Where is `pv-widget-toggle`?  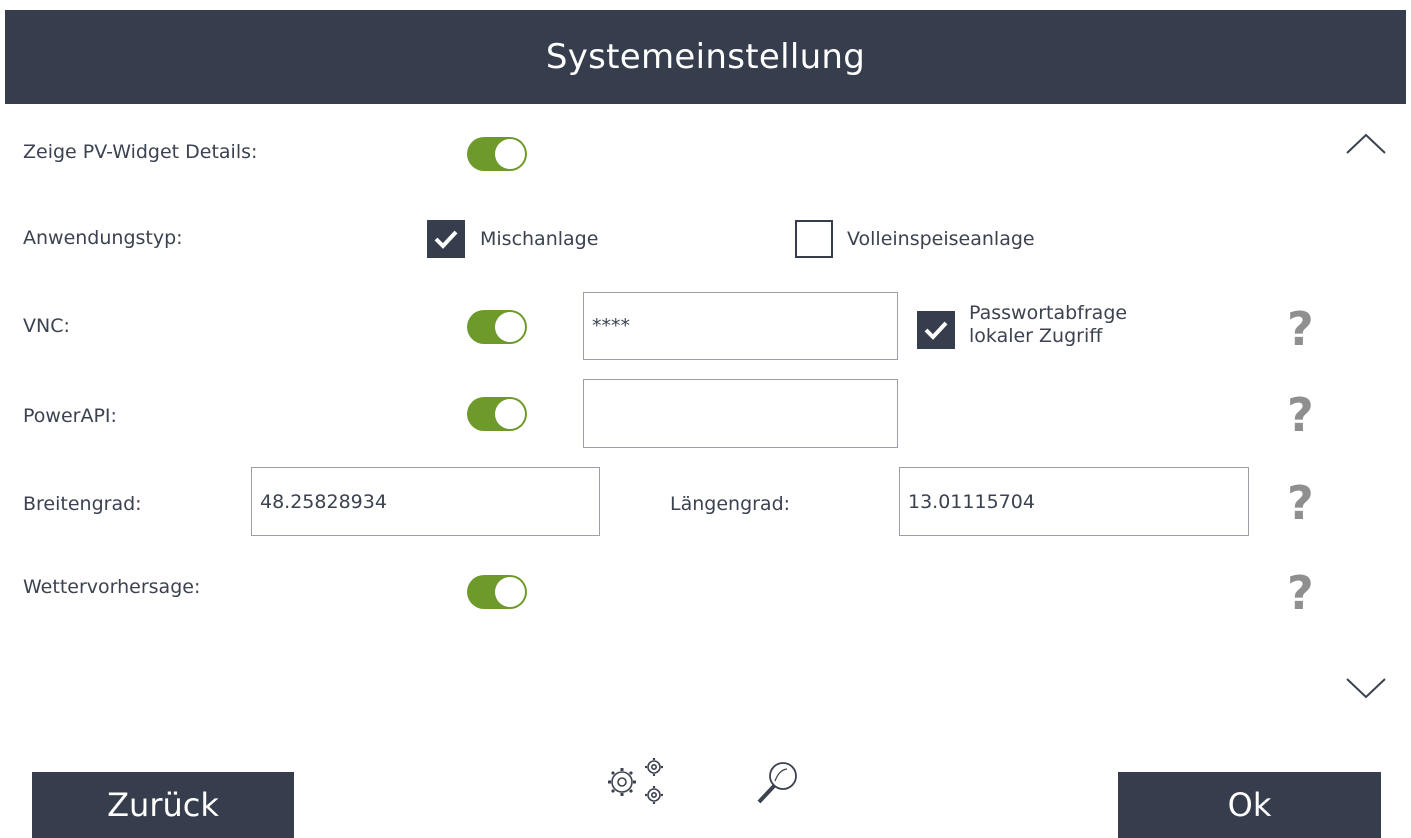 pv-widget-toggle is located at coordinates (497, 154).